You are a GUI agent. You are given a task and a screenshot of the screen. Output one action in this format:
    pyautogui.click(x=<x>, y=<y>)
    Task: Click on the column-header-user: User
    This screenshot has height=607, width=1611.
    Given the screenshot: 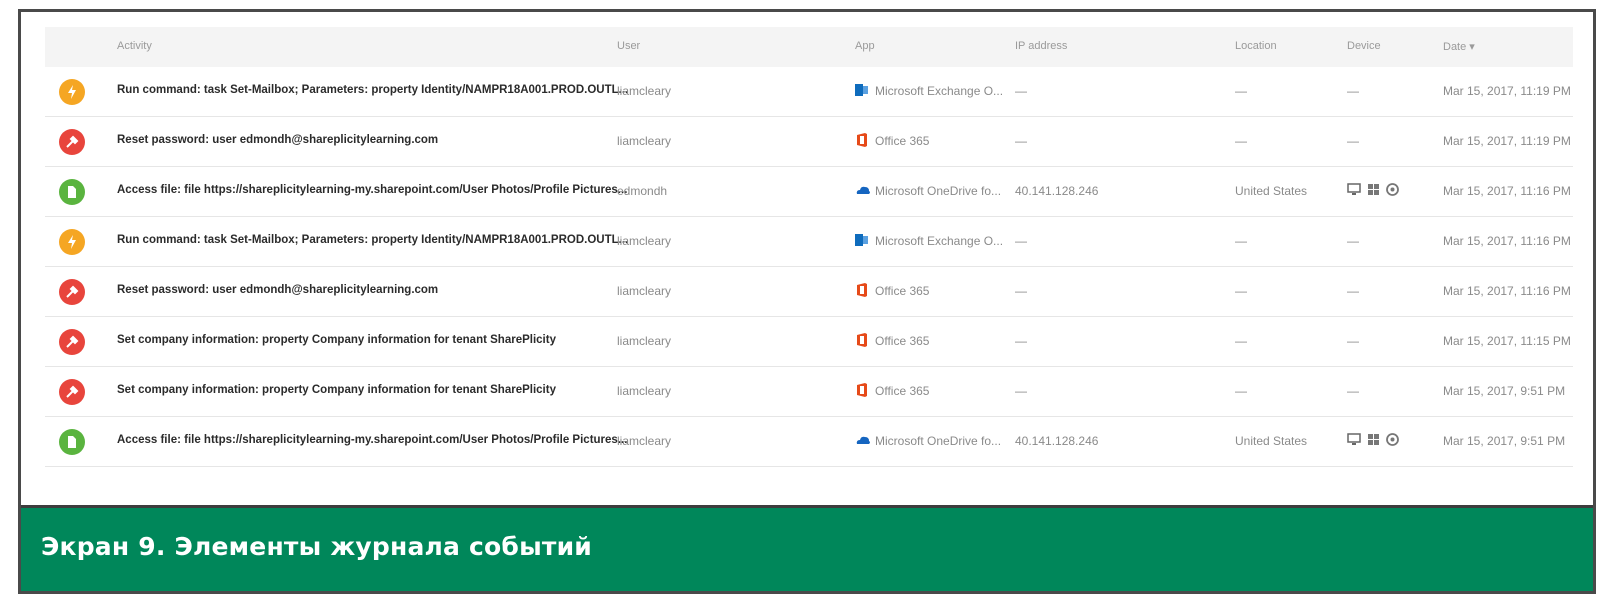 What is the action you would take?
    pyautogui.click(x=628, y=46)
    